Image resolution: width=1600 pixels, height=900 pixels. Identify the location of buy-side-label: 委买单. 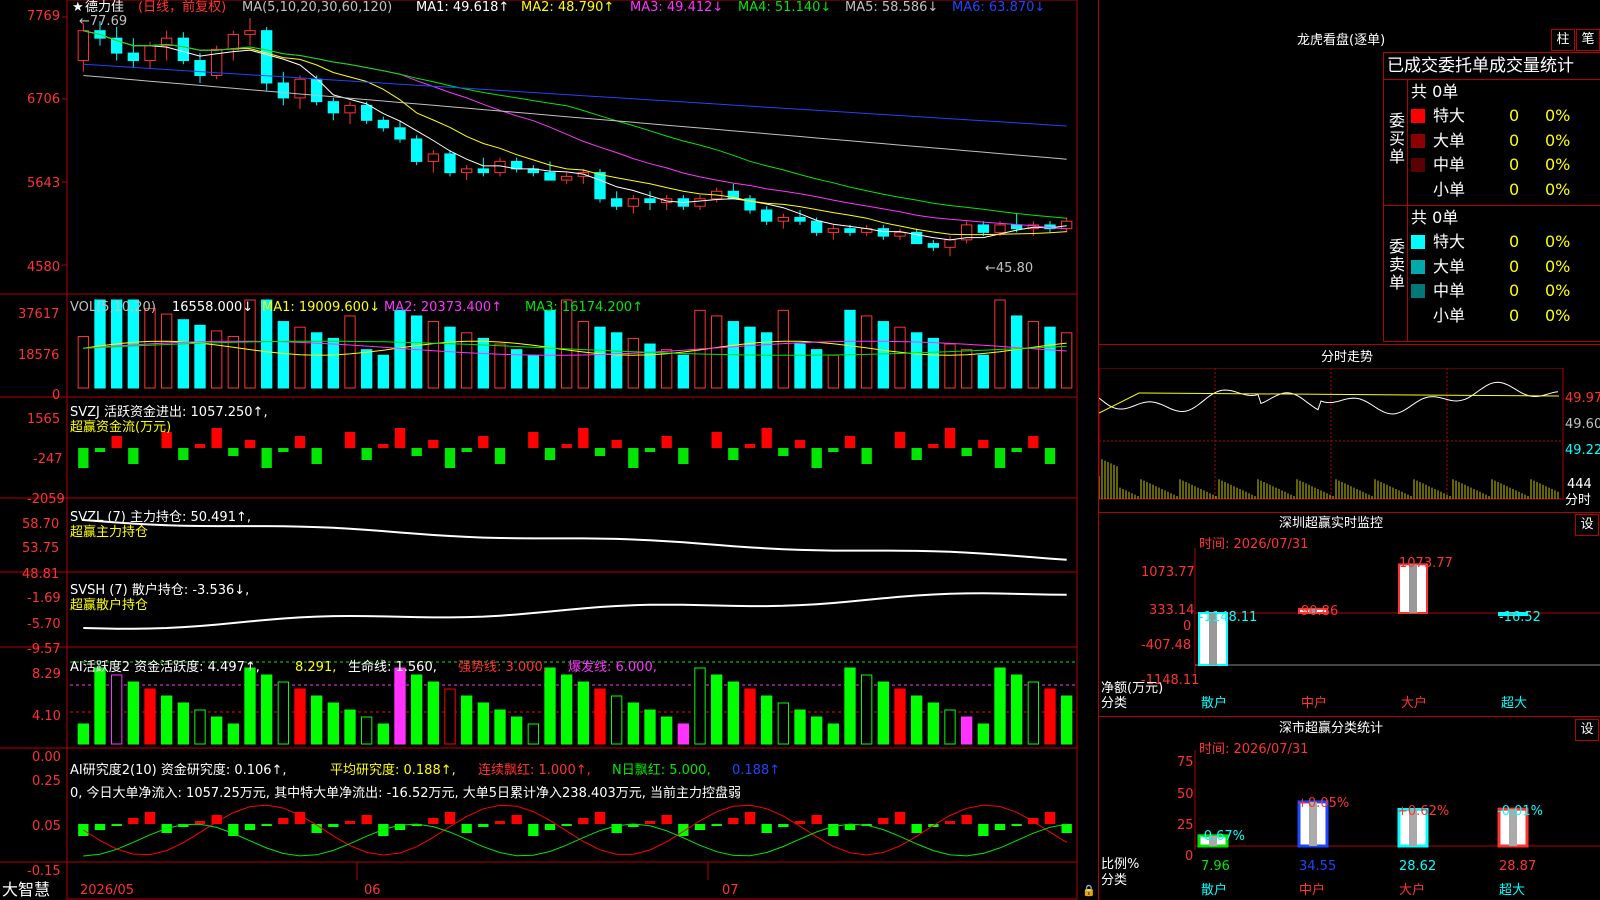
(1397, 138).